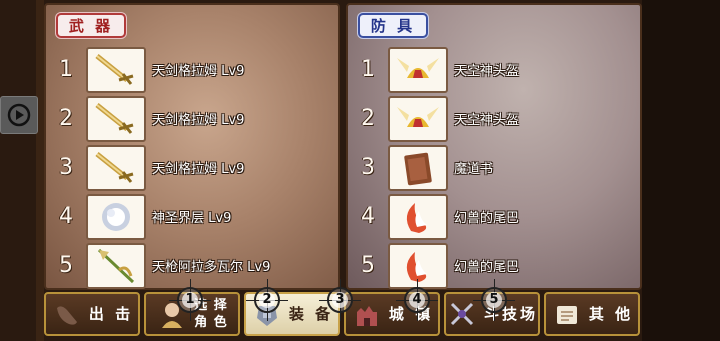  I want to click on spear-icon, so click(116, 265).